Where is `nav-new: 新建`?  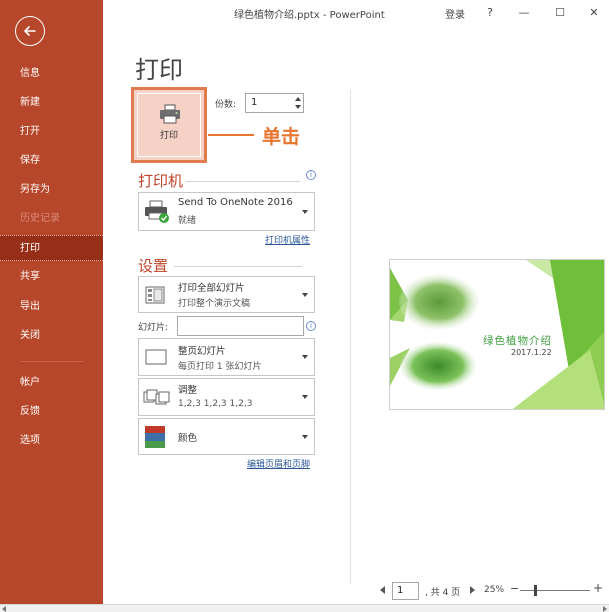 nav-new: 新建 is located at coordinates (51, 103).